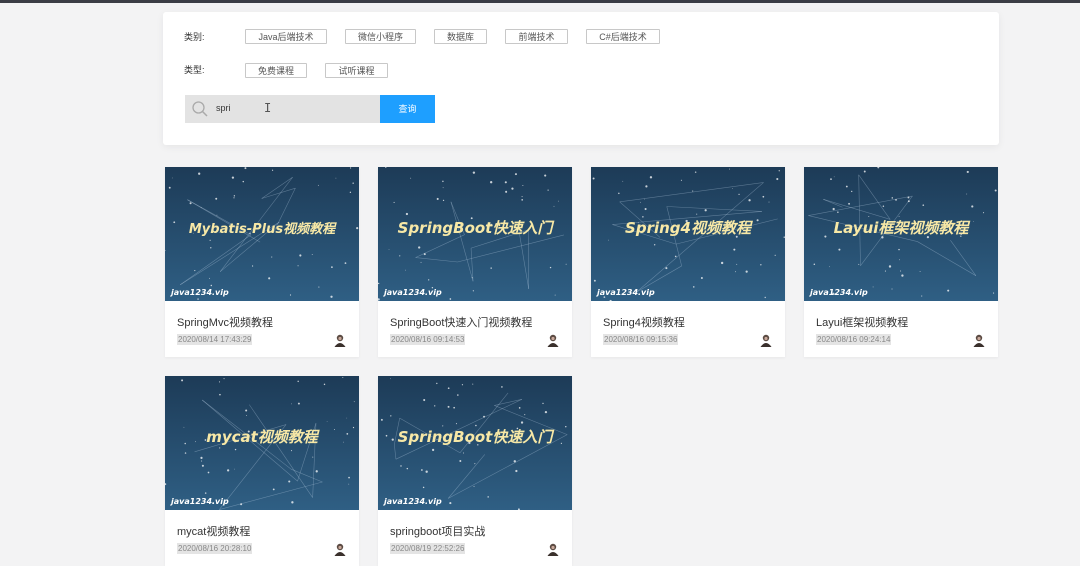  What do you see at coordinates (213, 531) in the screenshot?
I see `course-title: mycat视频教程` at bounding box center [213, 531].